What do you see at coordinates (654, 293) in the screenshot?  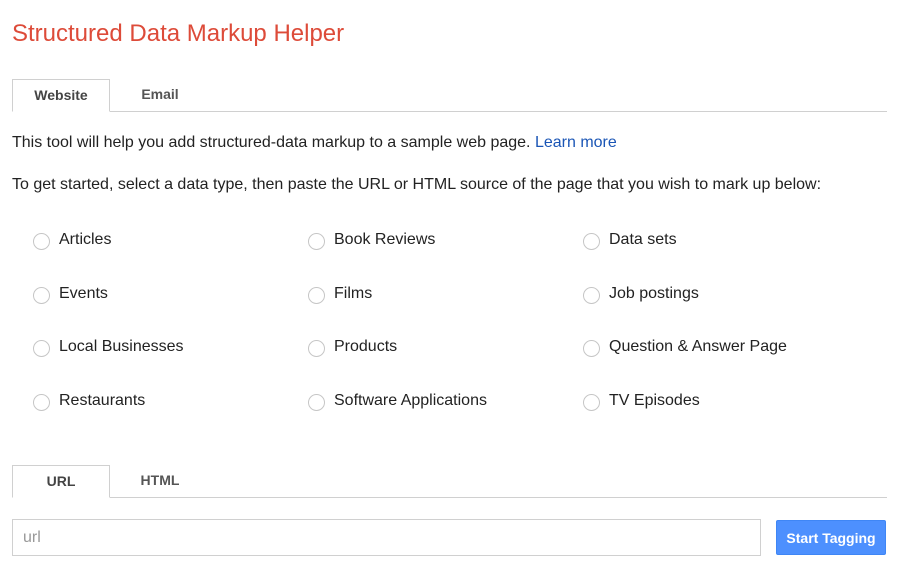 I see `option-label: Job postings` at bounding box center [654, 293].